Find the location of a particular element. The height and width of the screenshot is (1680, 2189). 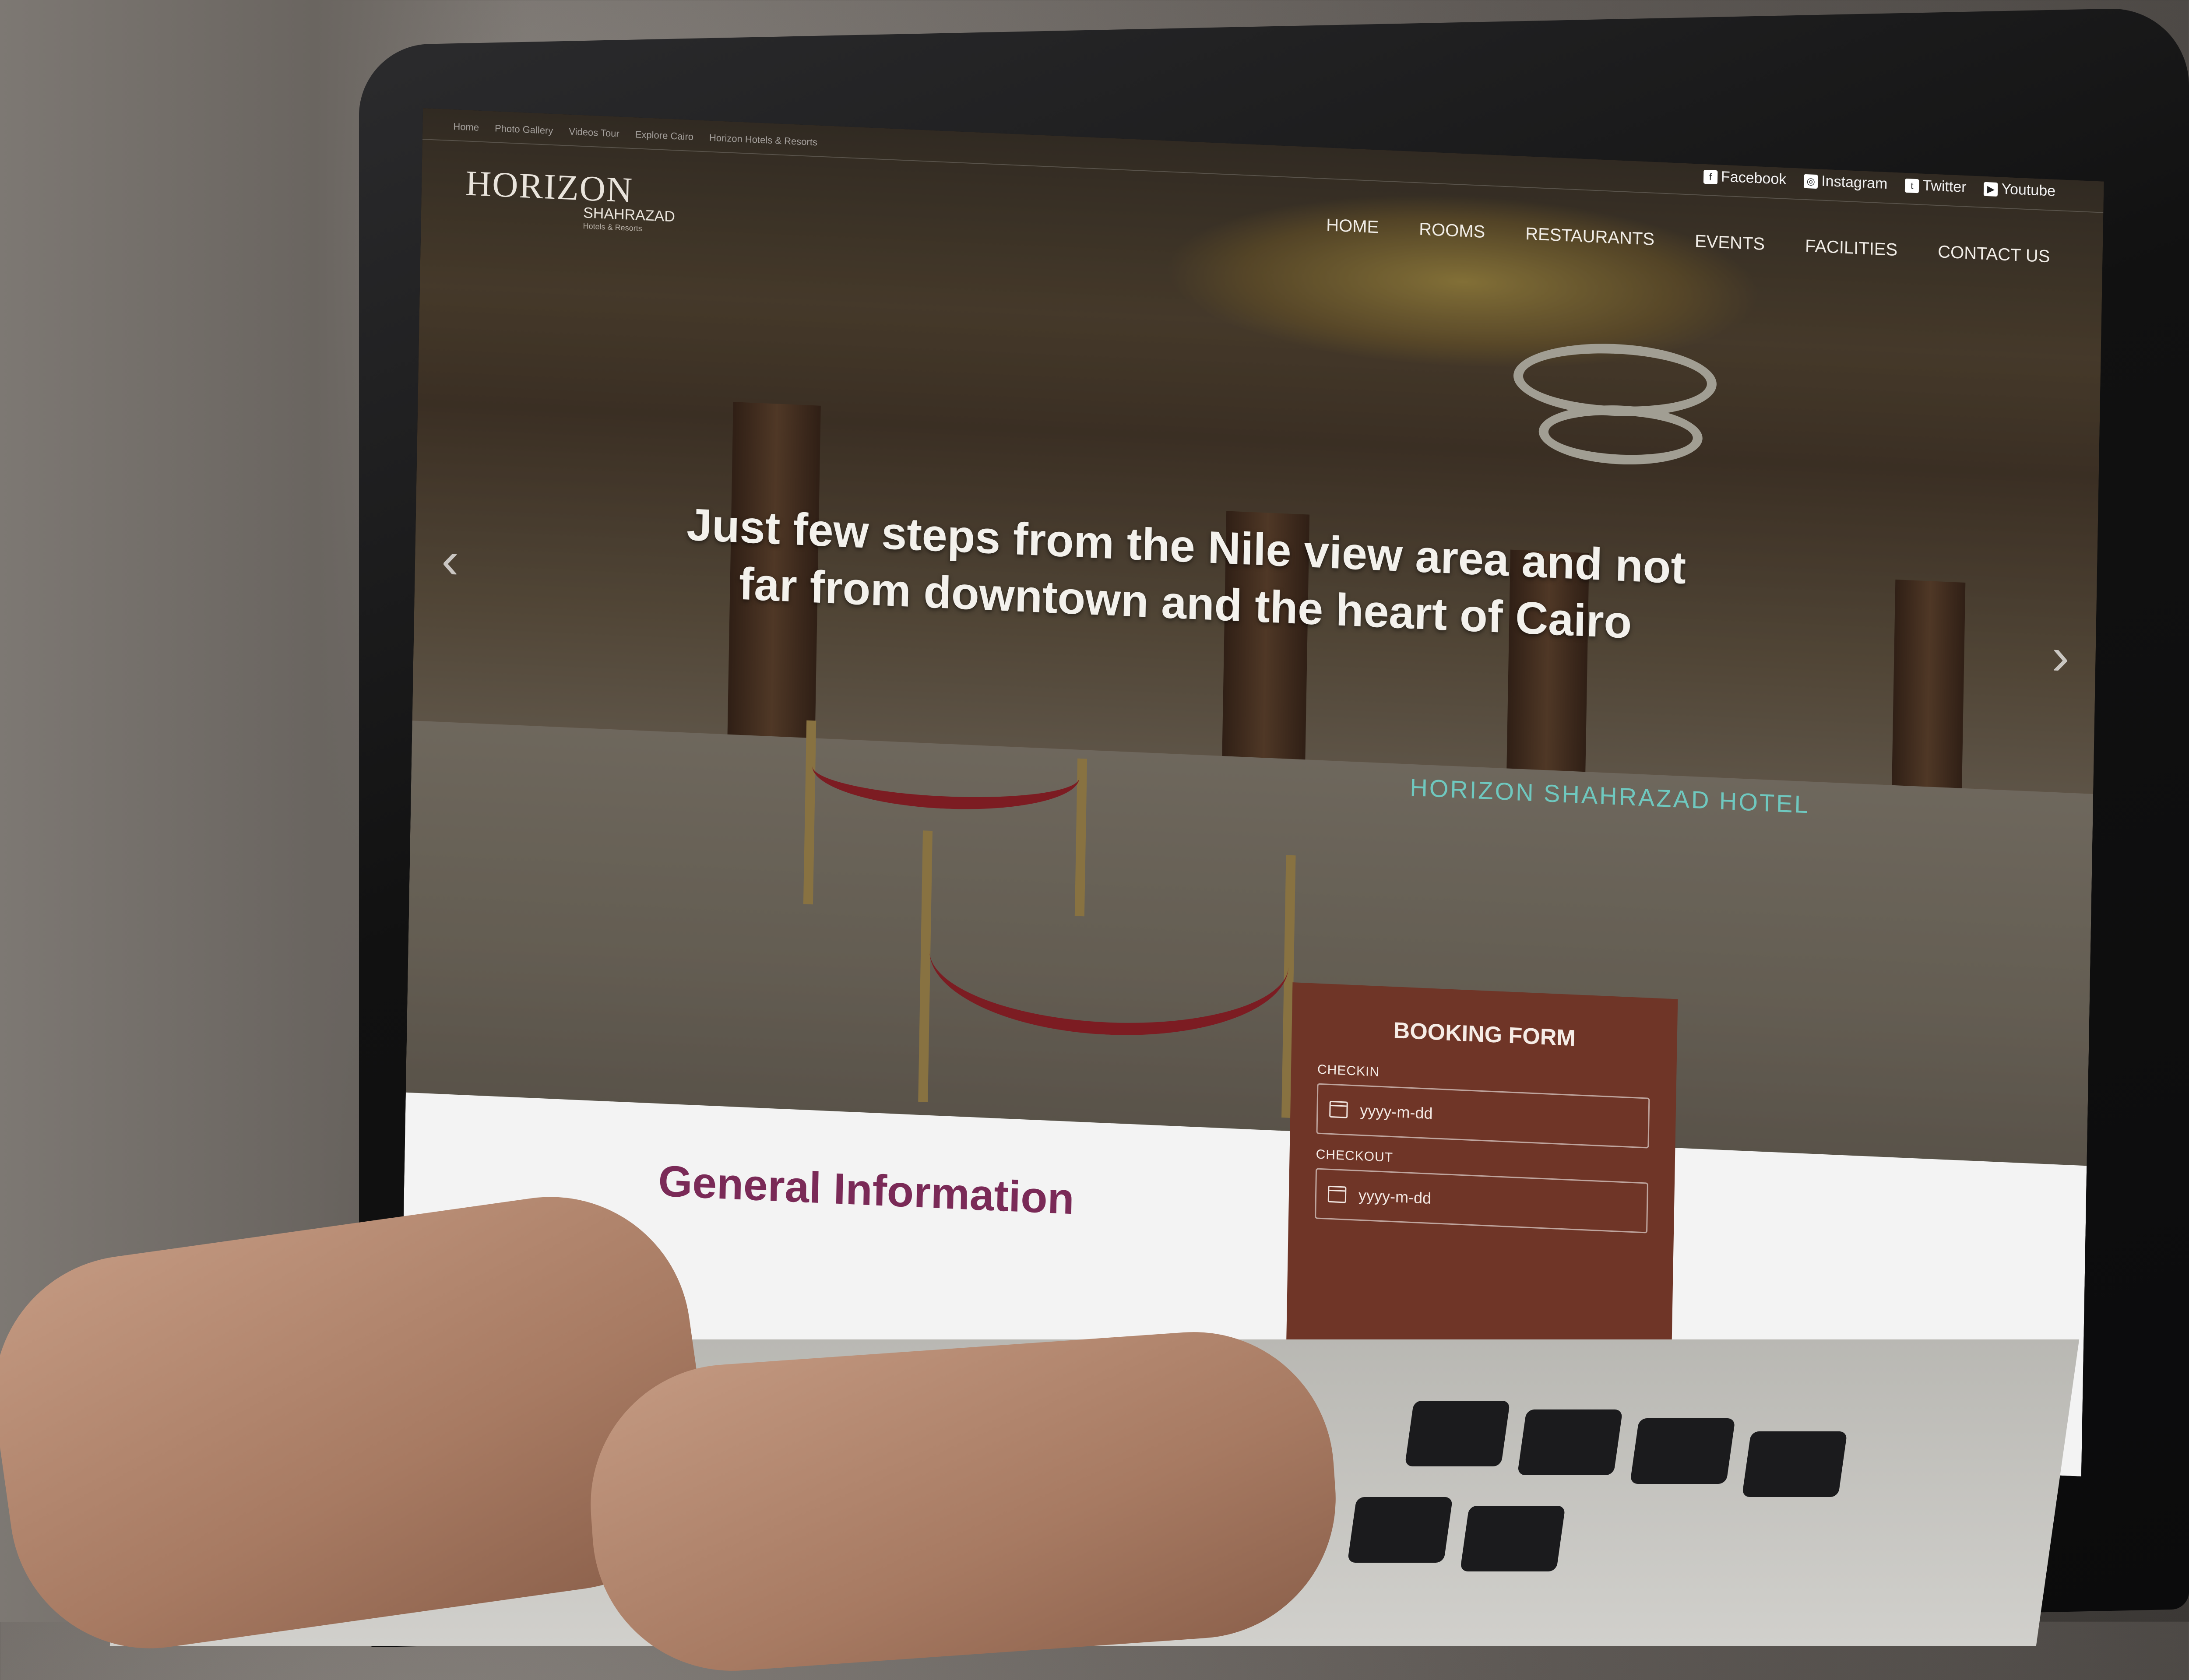

breadcrumb-item: Photo Gallery is located at coordinates (524, 130).